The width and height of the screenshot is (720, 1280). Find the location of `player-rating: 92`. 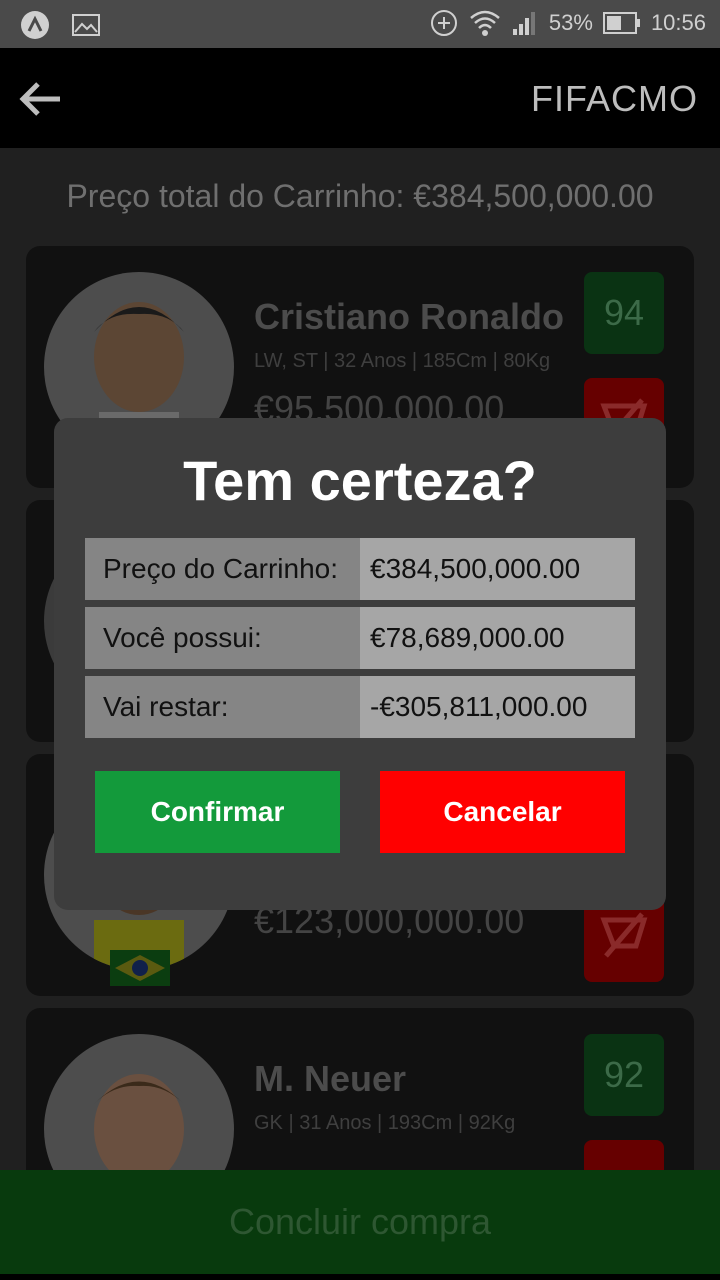

player-rating: 92 is located at coordinates (624, 1075).